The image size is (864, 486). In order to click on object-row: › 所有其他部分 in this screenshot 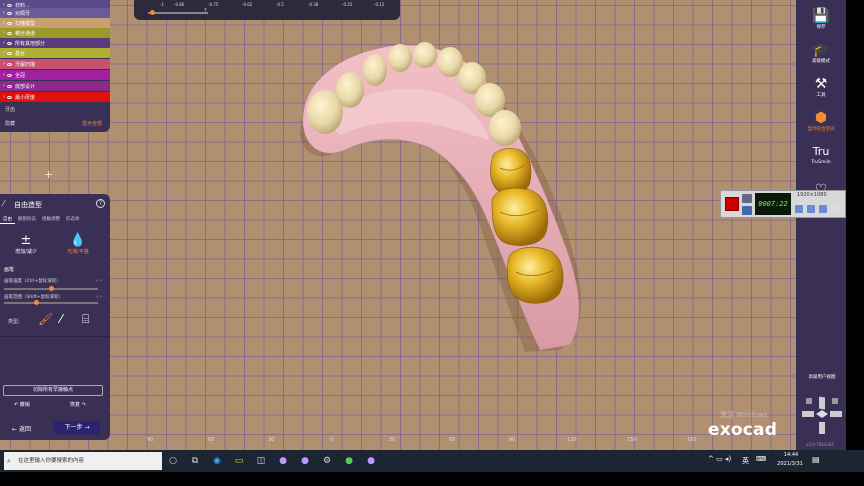, I will do `click(55, 43)`.